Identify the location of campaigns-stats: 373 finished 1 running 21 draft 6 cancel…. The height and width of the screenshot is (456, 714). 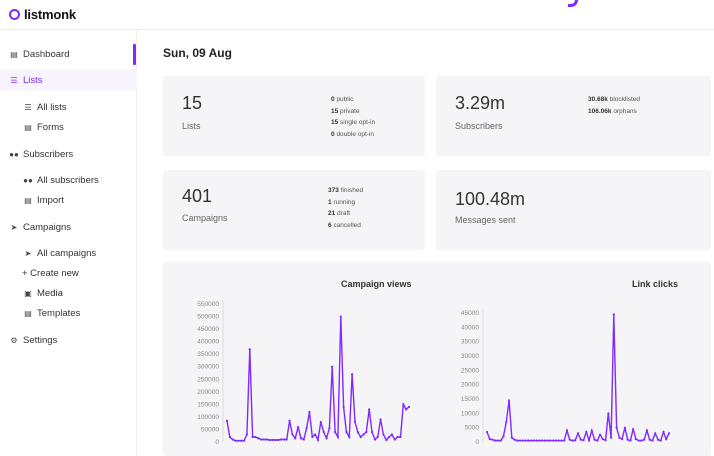
(345, 208).